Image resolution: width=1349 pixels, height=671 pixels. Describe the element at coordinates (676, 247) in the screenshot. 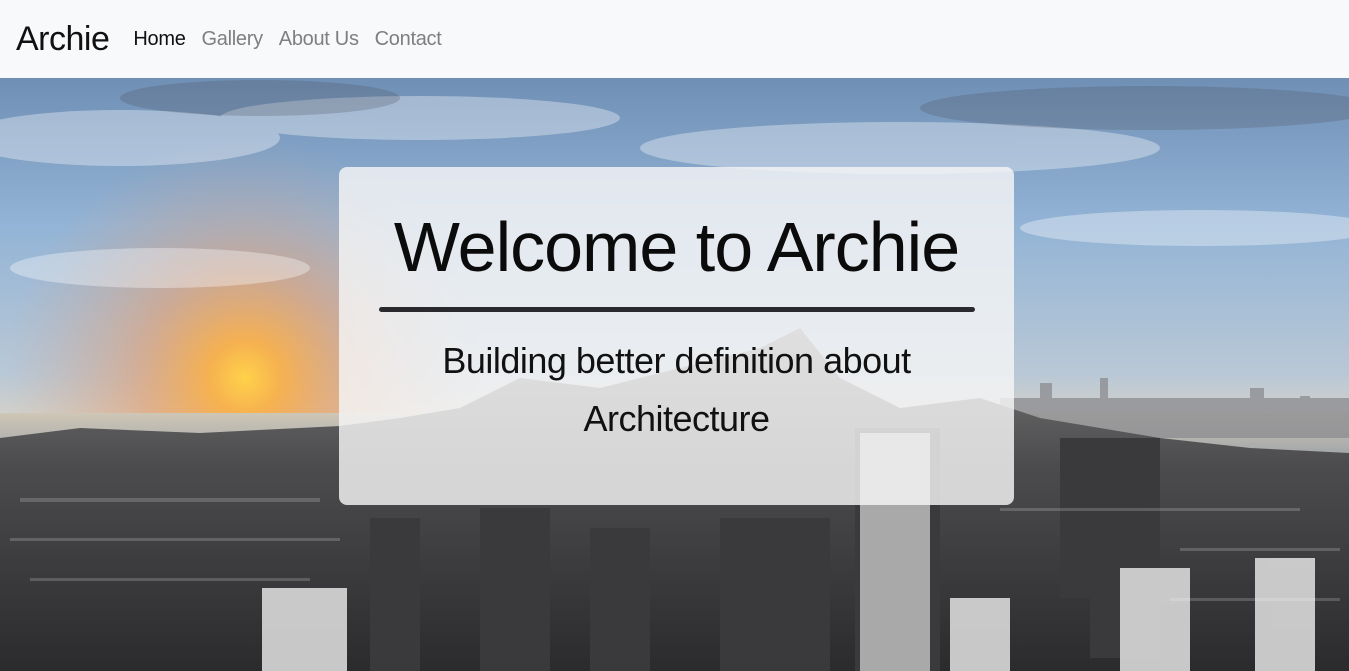

I see `hero-title: Welcome to Archie` at that location.